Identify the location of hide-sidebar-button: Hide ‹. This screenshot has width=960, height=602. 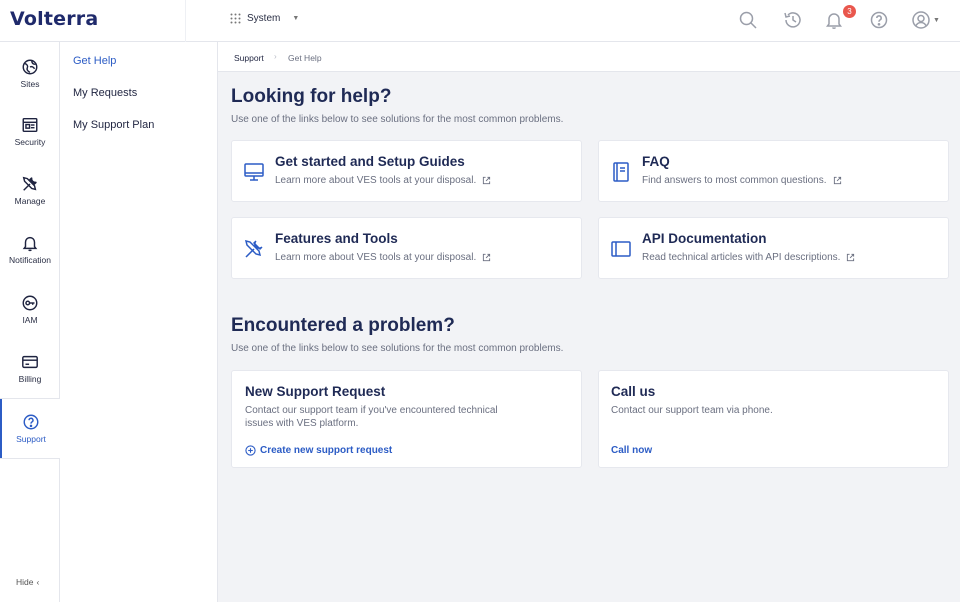
(27, 582).